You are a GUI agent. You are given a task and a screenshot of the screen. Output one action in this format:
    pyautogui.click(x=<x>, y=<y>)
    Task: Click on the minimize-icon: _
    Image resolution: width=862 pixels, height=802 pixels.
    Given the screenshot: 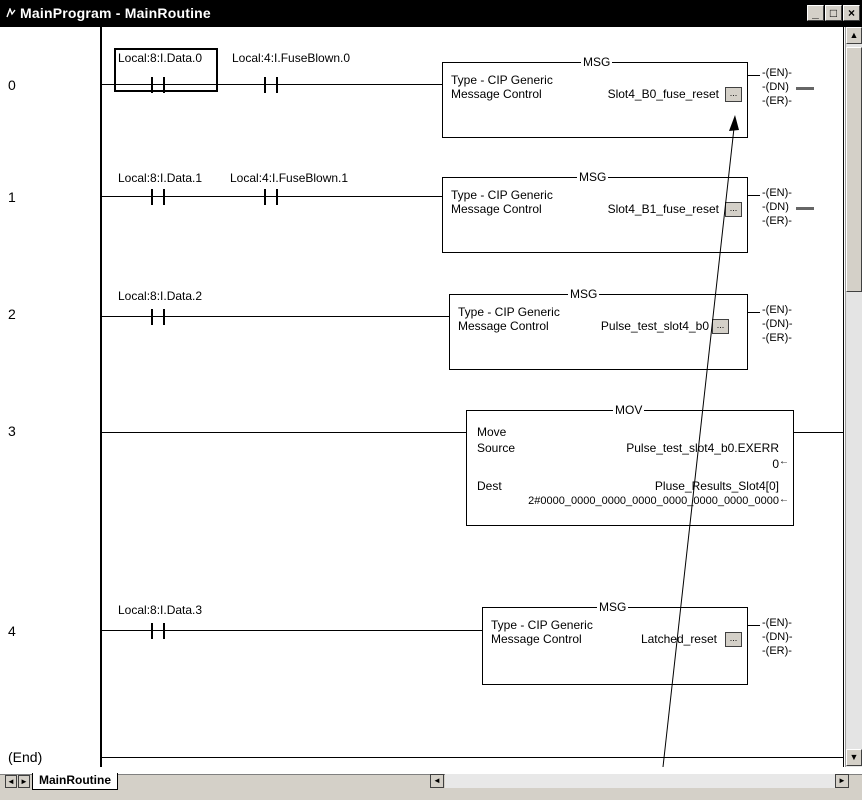 What is the action you would take?
    pyautogui.click(x=815, y=13)
    